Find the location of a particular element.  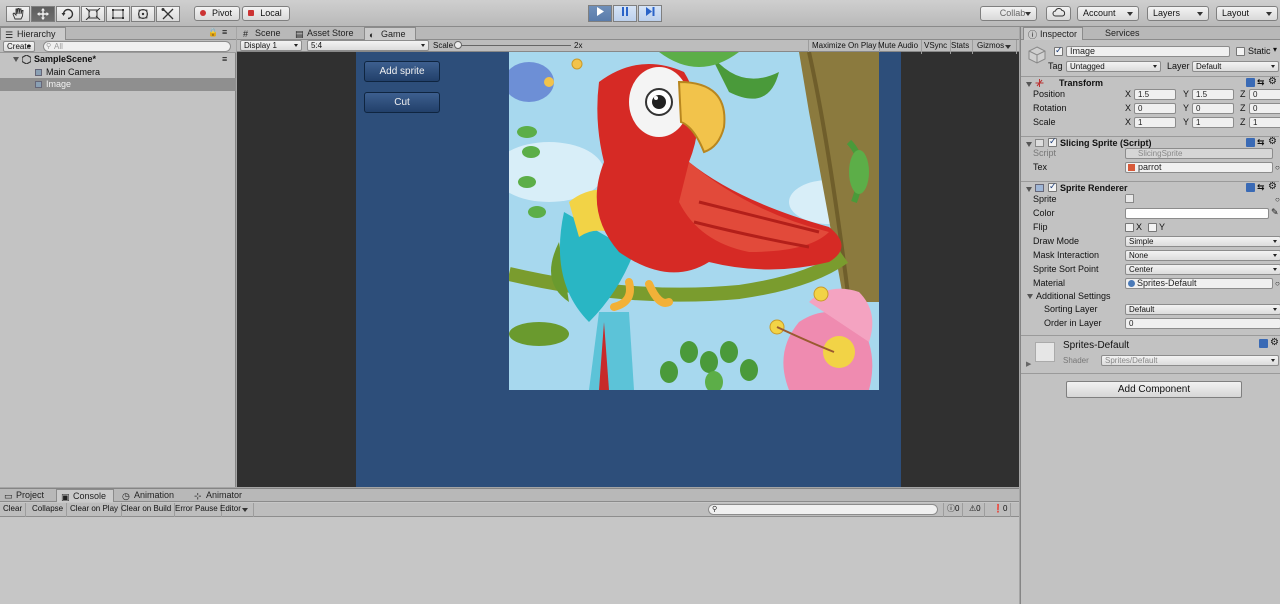

flip-y-checkbox is located at coordinates (1152, 227).